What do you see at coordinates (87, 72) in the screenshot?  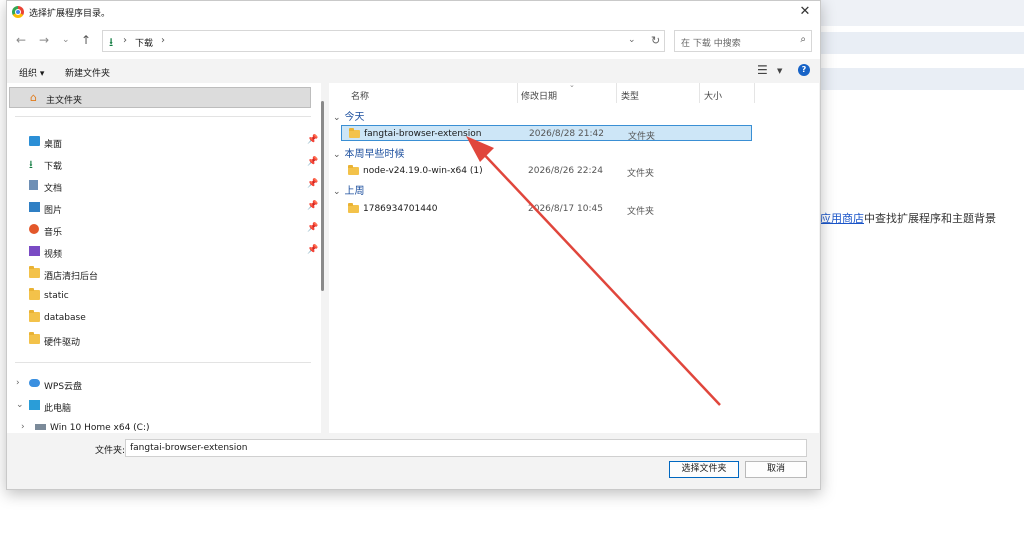 I see `new-folder-button: 新建文件夹` at bounding box center [87, 72].